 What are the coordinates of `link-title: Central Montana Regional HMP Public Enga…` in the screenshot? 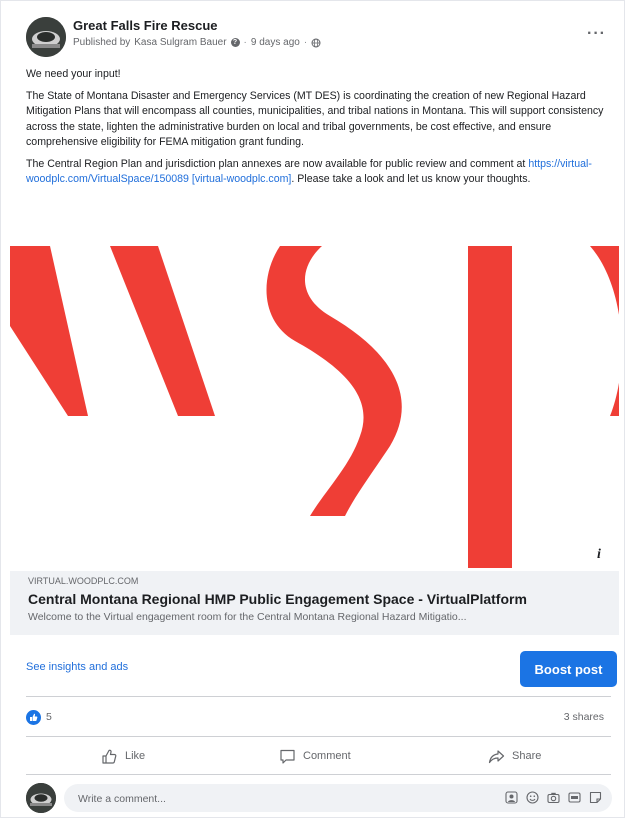 It's located at (314, 599).